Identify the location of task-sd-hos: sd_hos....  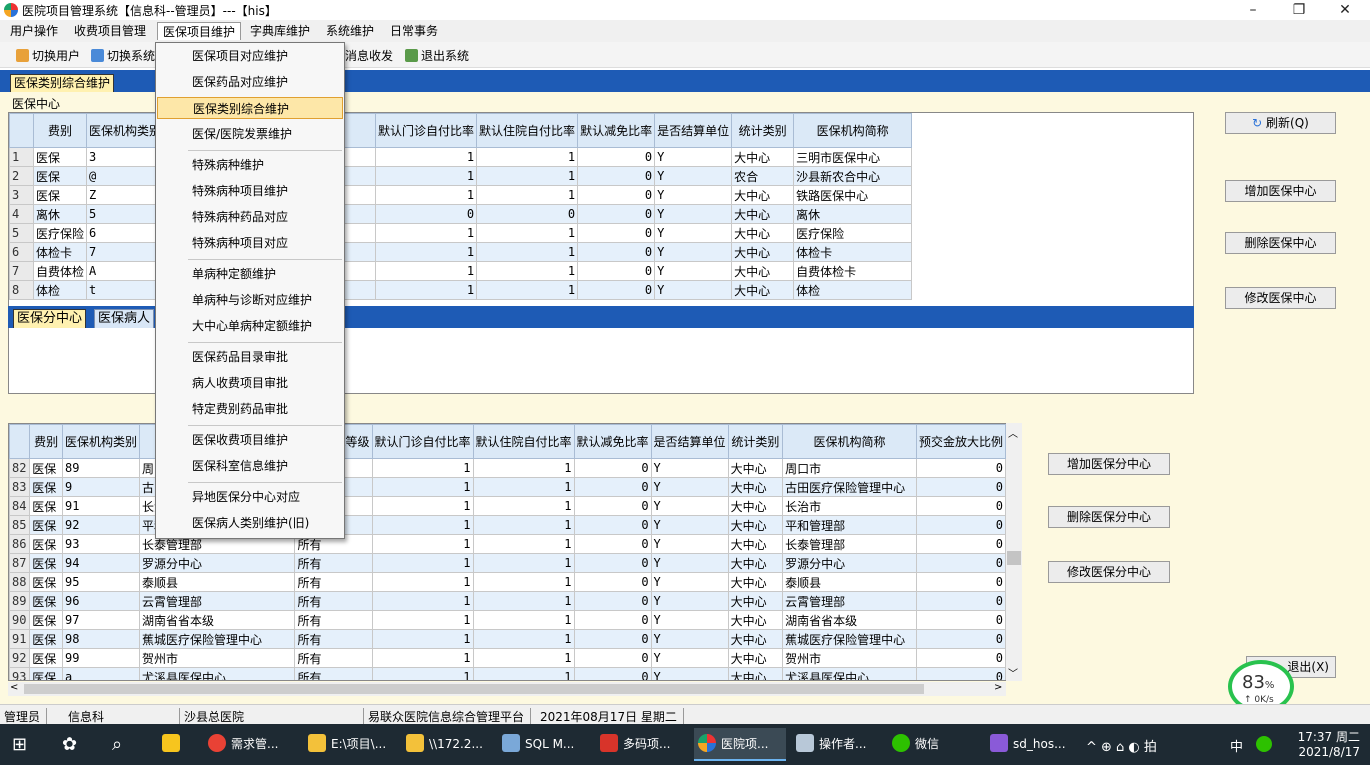
(1032, 744).